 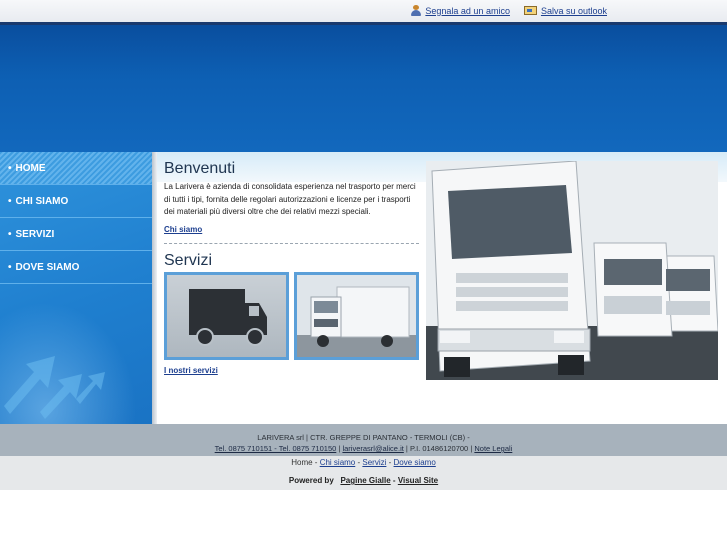 I want to click on services-link: I nostri servizi, so click(x=191, y=370).